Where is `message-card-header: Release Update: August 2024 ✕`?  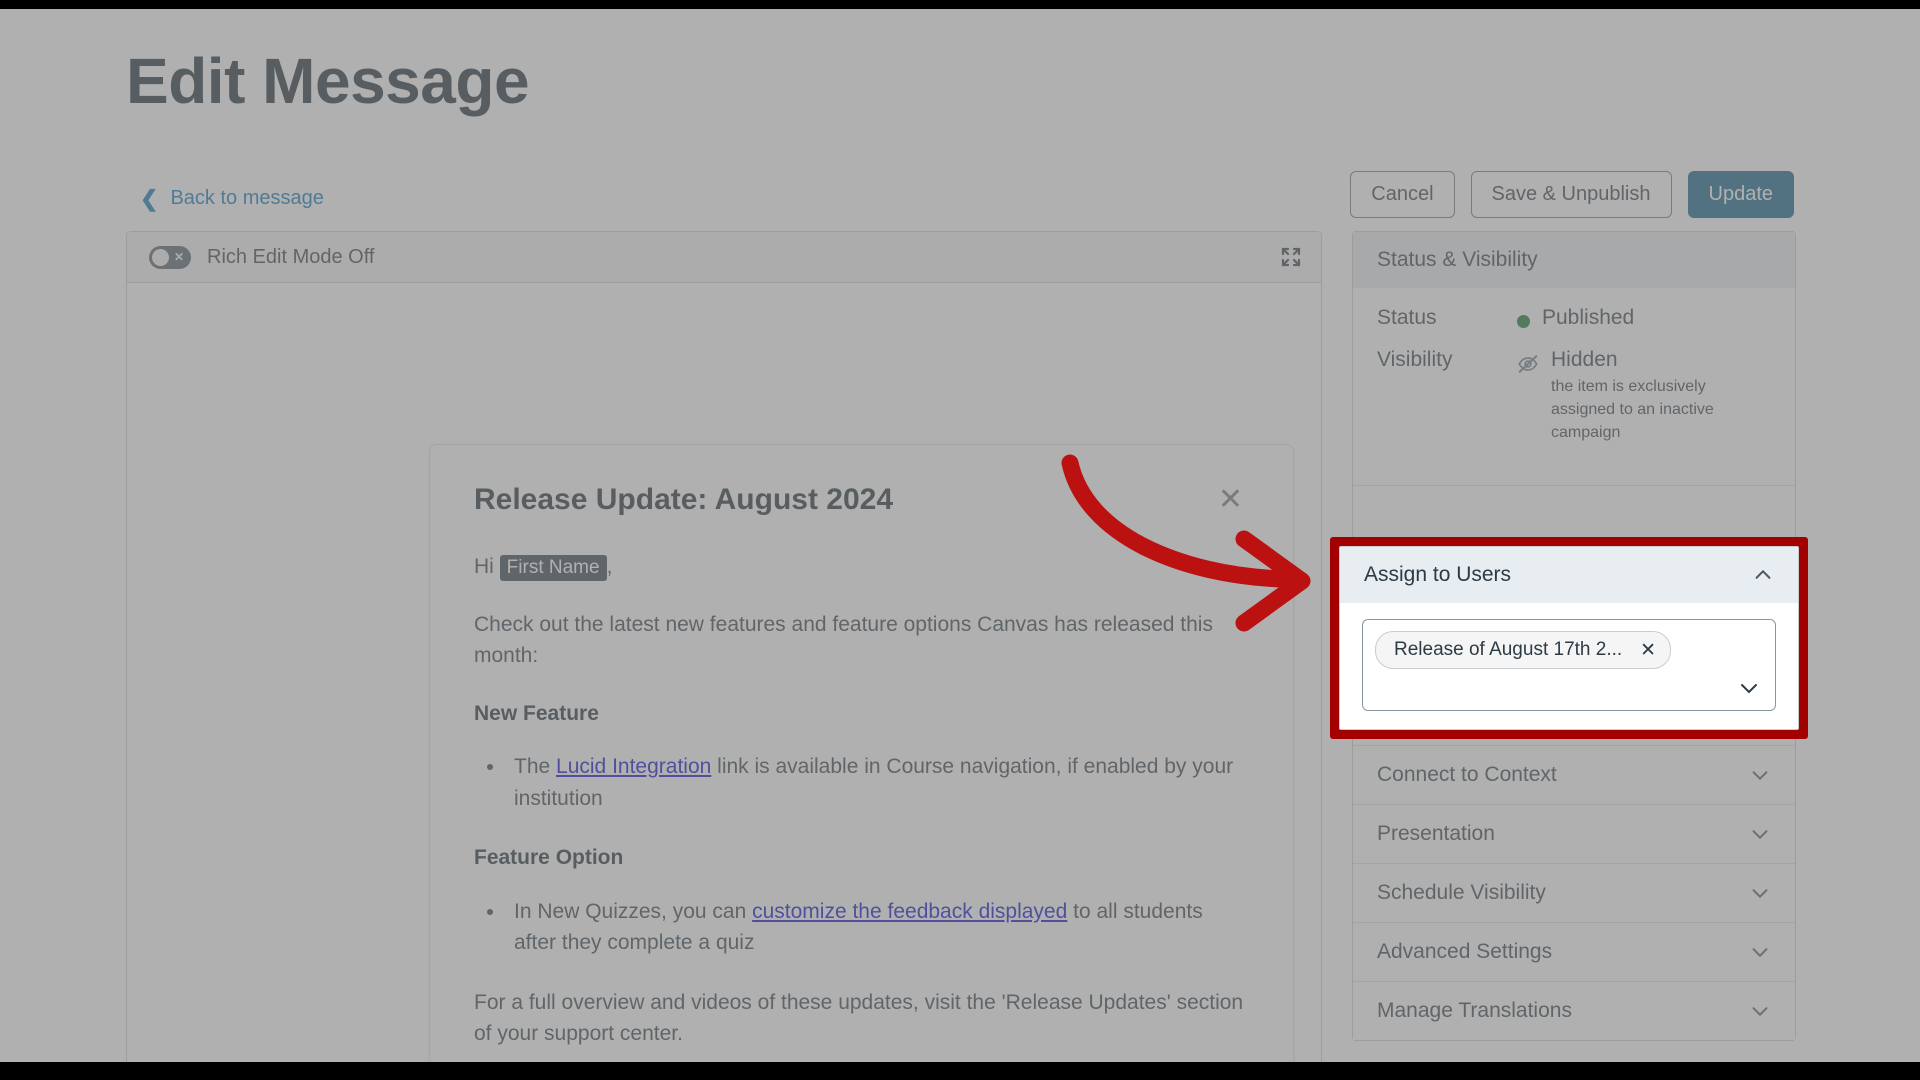
message-card-header: Release Update: August 2024 ✕ is located at coordinates (861, 500).